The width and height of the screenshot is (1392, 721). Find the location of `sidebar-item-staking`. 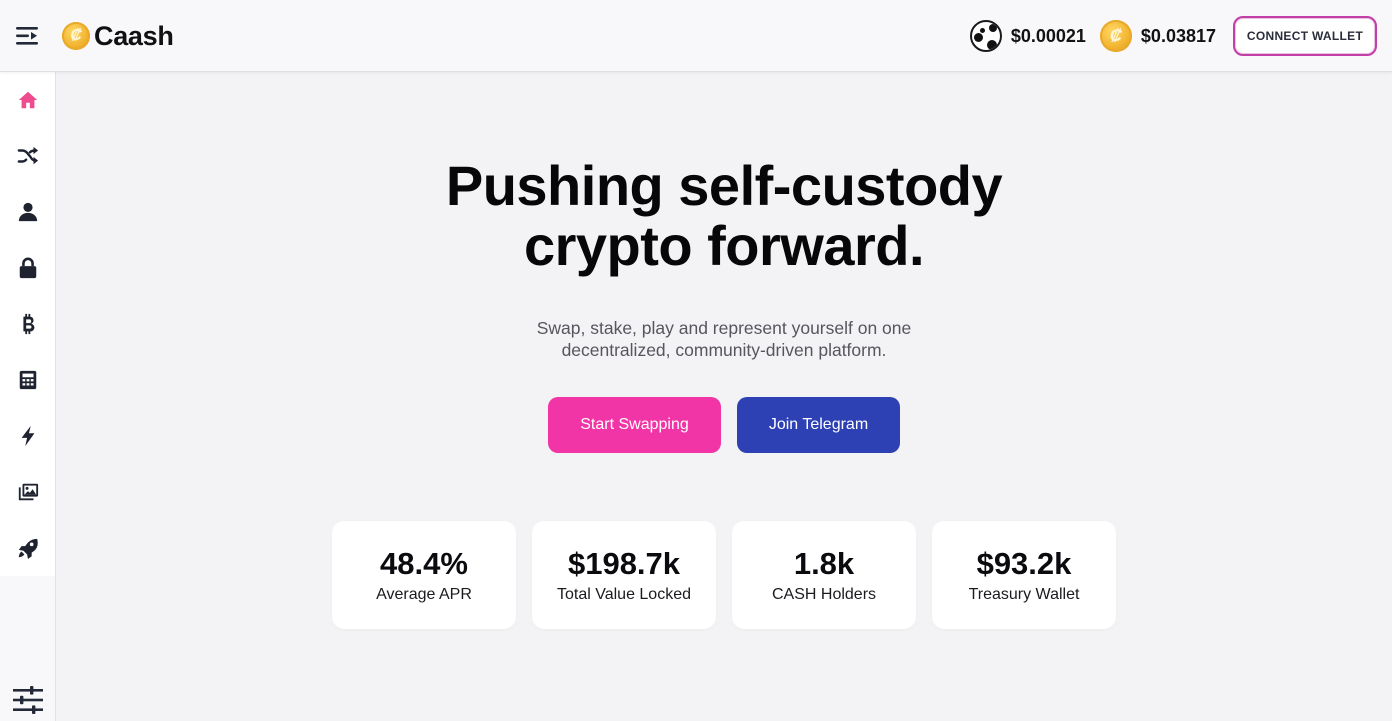

sidebar-item-staking is located at coordinates (27, 268).